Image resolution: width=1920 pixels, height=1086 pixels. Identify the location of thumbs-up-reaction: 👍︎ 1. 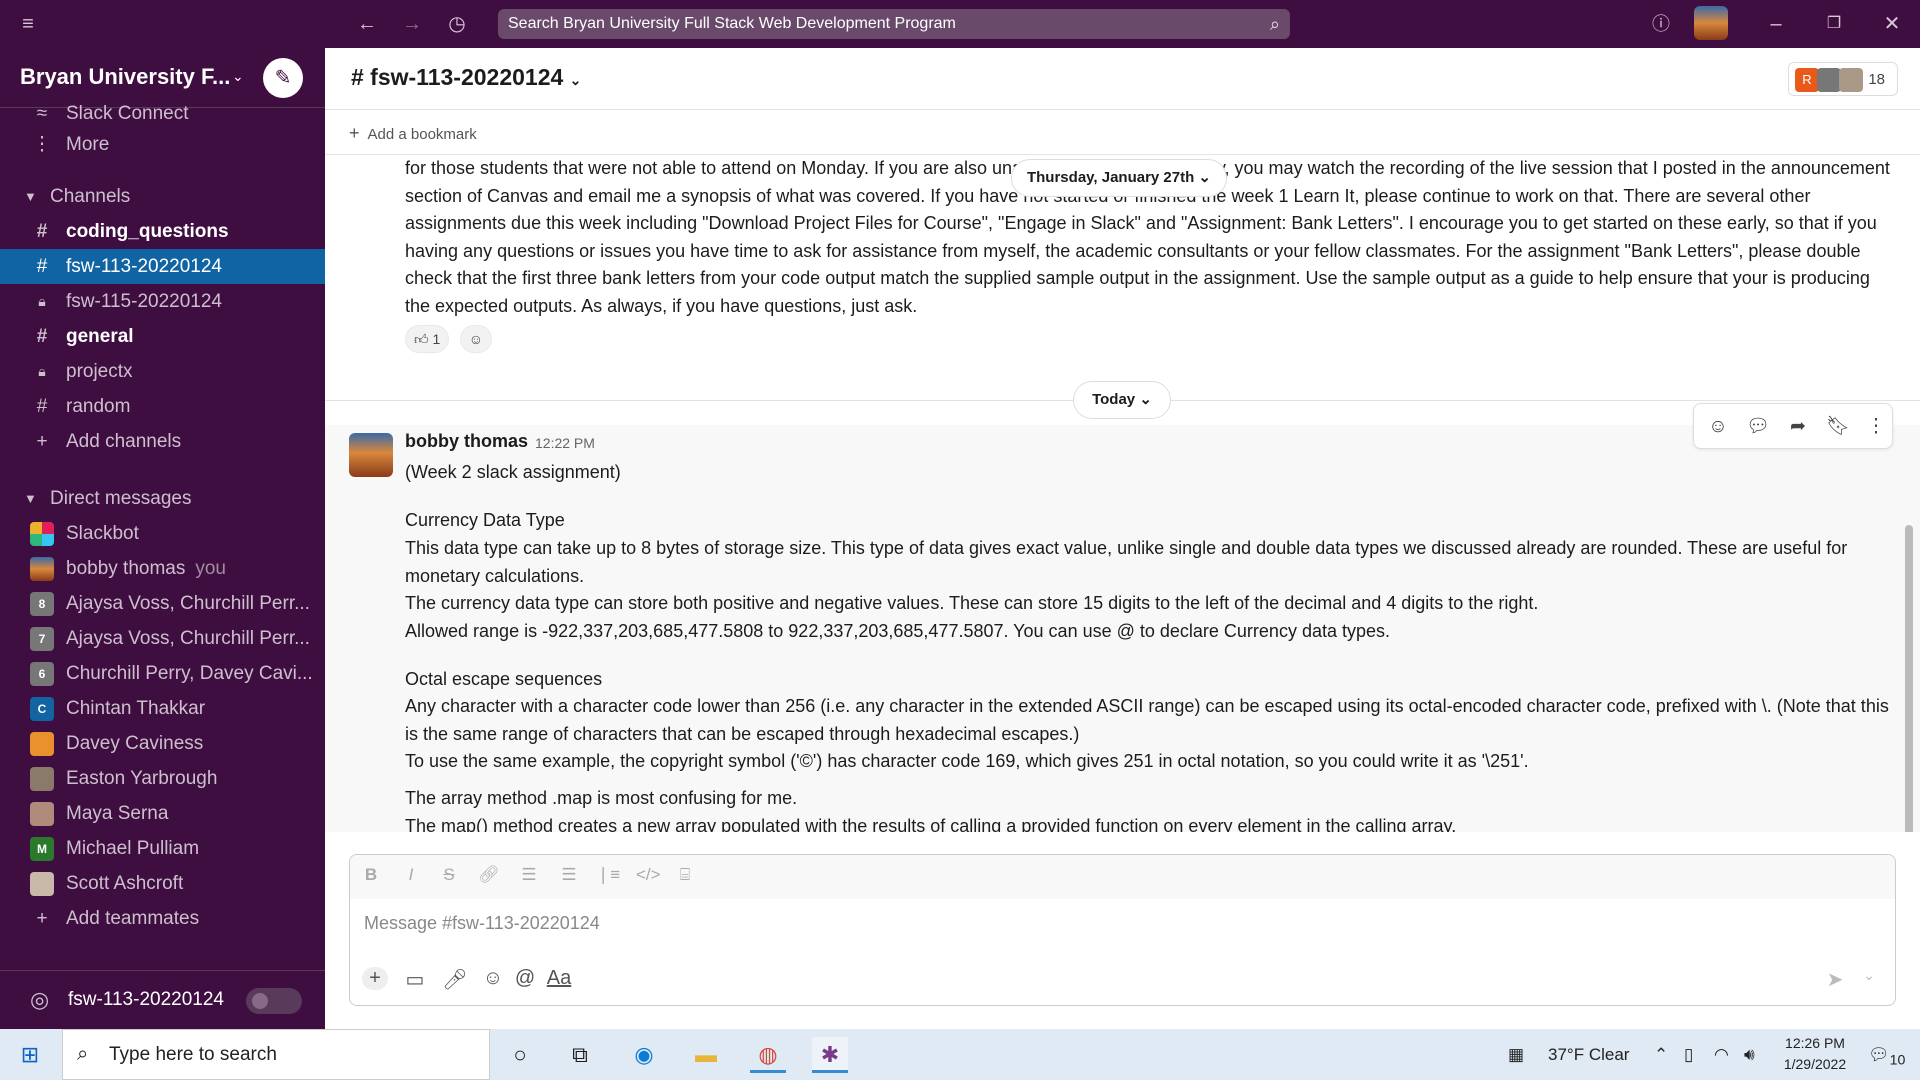
(427, 339).